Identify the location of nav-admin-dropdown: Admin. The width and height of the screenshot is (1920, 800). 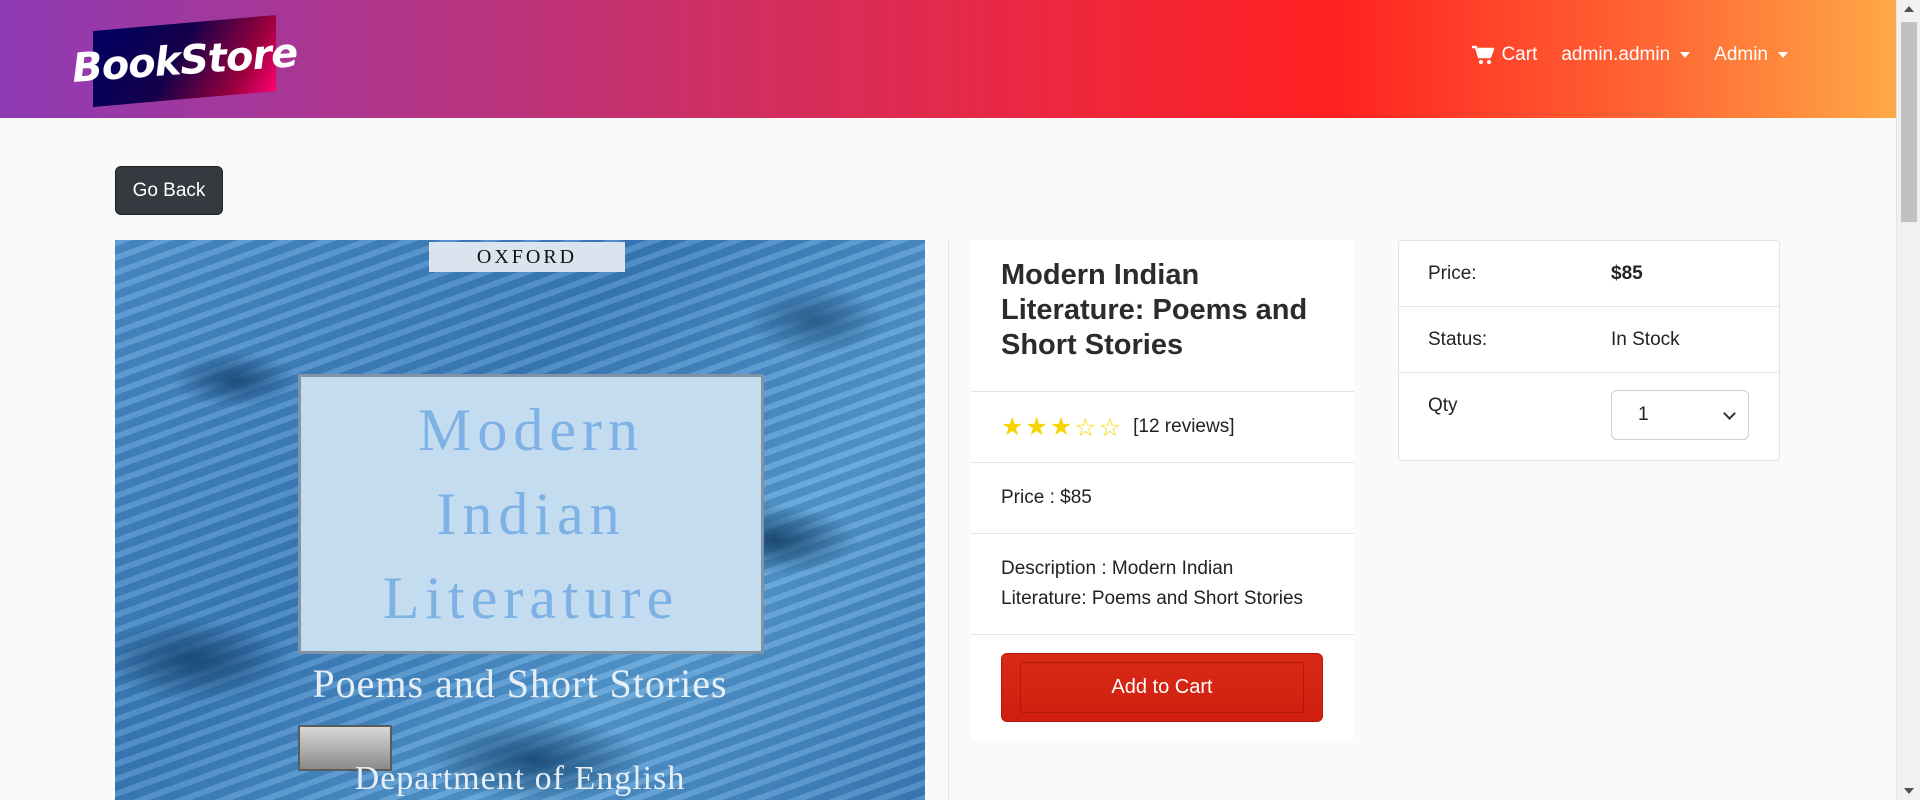
(1751, 55).